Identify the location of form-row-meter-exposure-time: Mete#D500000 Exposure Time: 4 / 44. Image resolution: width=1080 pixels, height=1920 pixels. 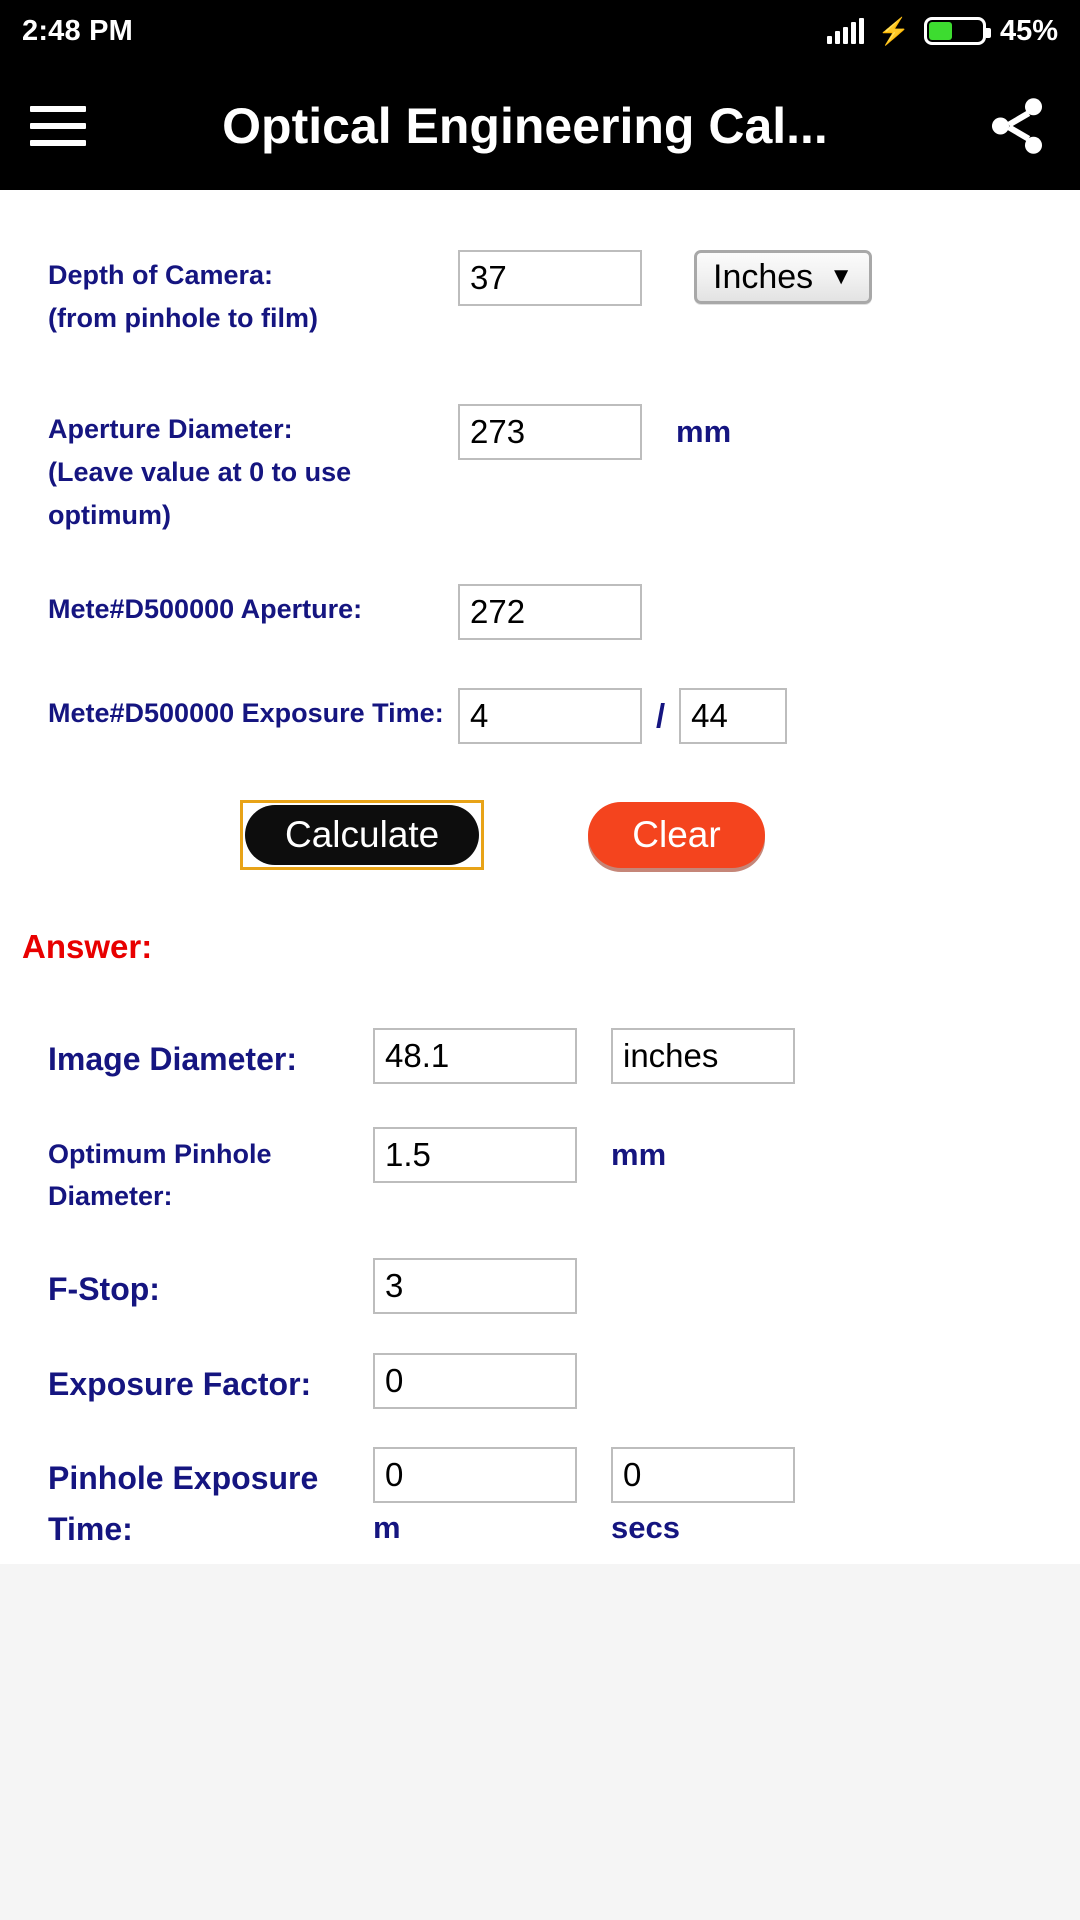
(540, 716).